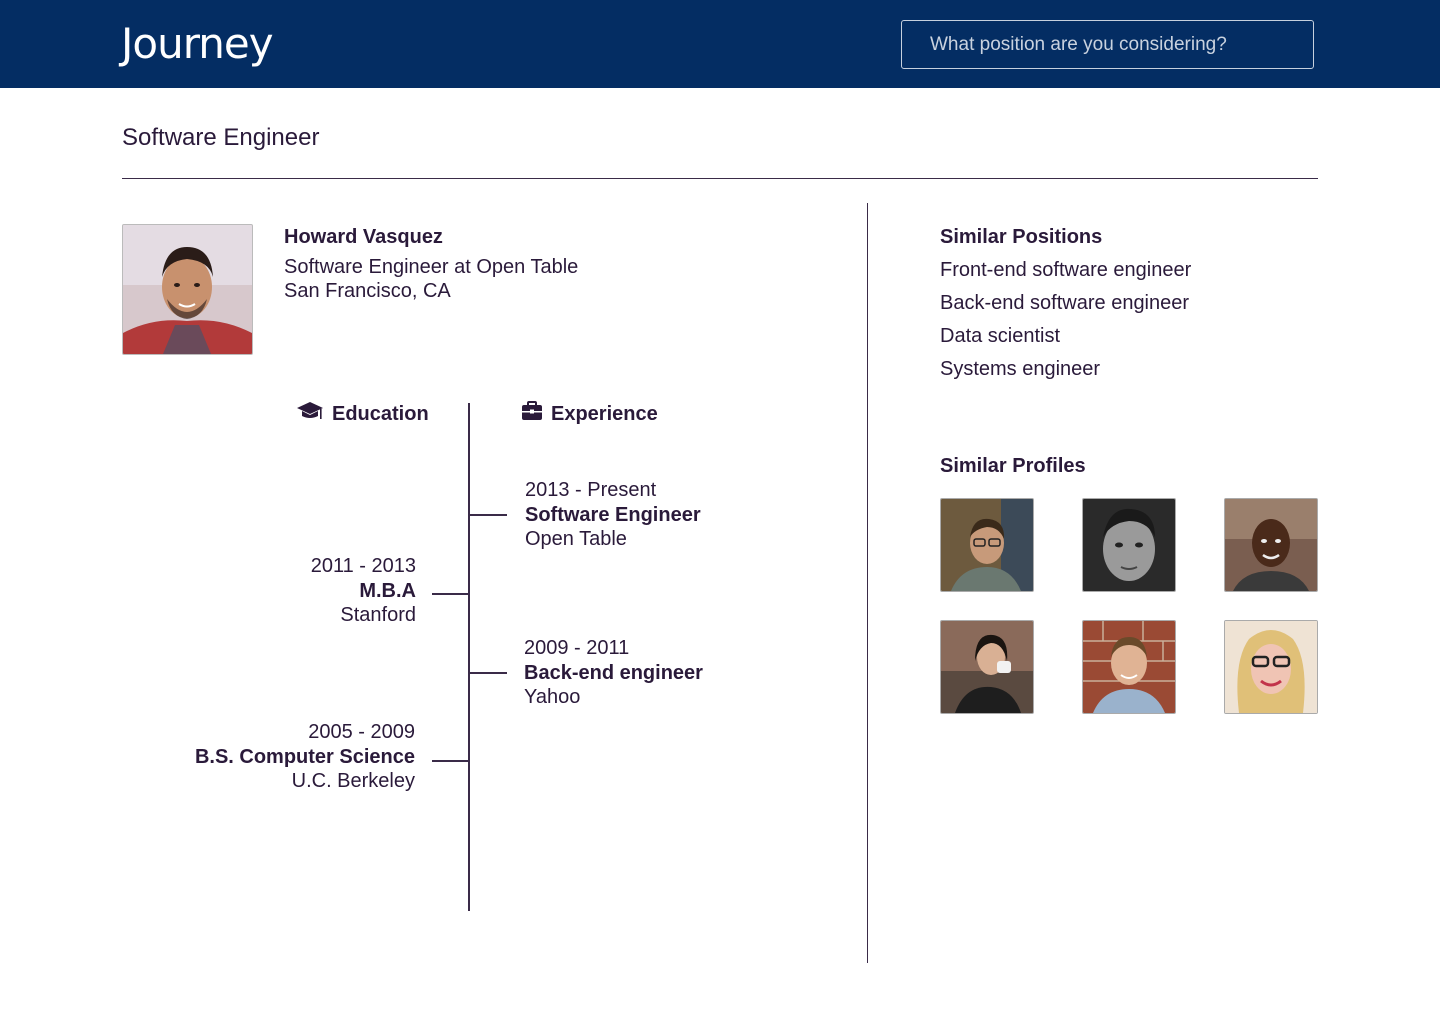 Image resolution: width=1440 pixels, height=1024 pixels. I want to click on similar-position-link: Data scientist, so click(1000, 336).